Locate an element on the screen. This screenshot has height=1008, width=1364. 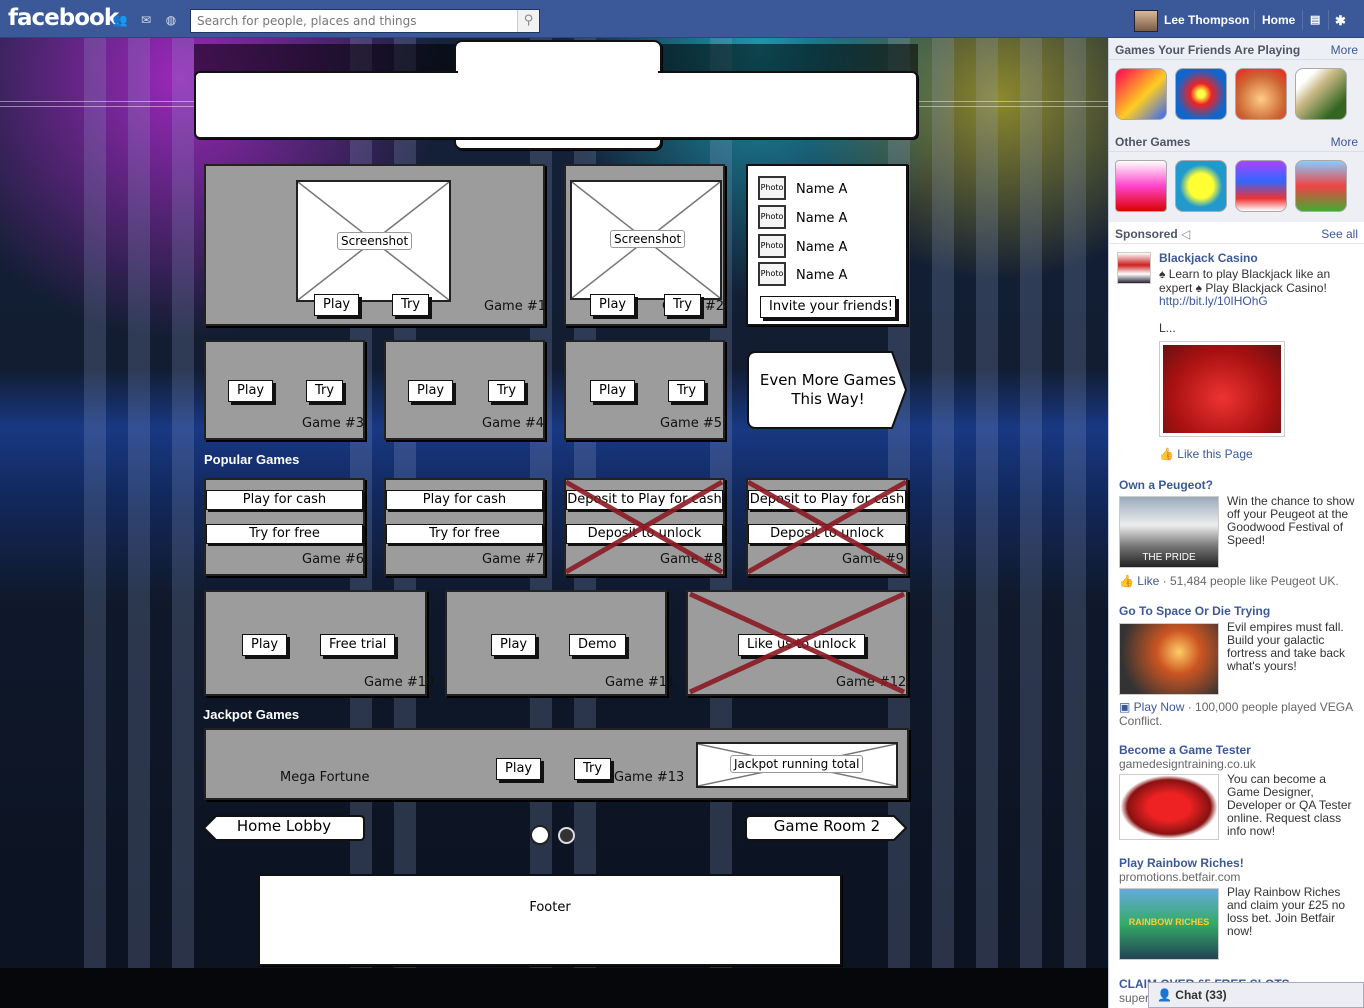
like-page-label: Like this Page is located at coordinates (1214, 454).